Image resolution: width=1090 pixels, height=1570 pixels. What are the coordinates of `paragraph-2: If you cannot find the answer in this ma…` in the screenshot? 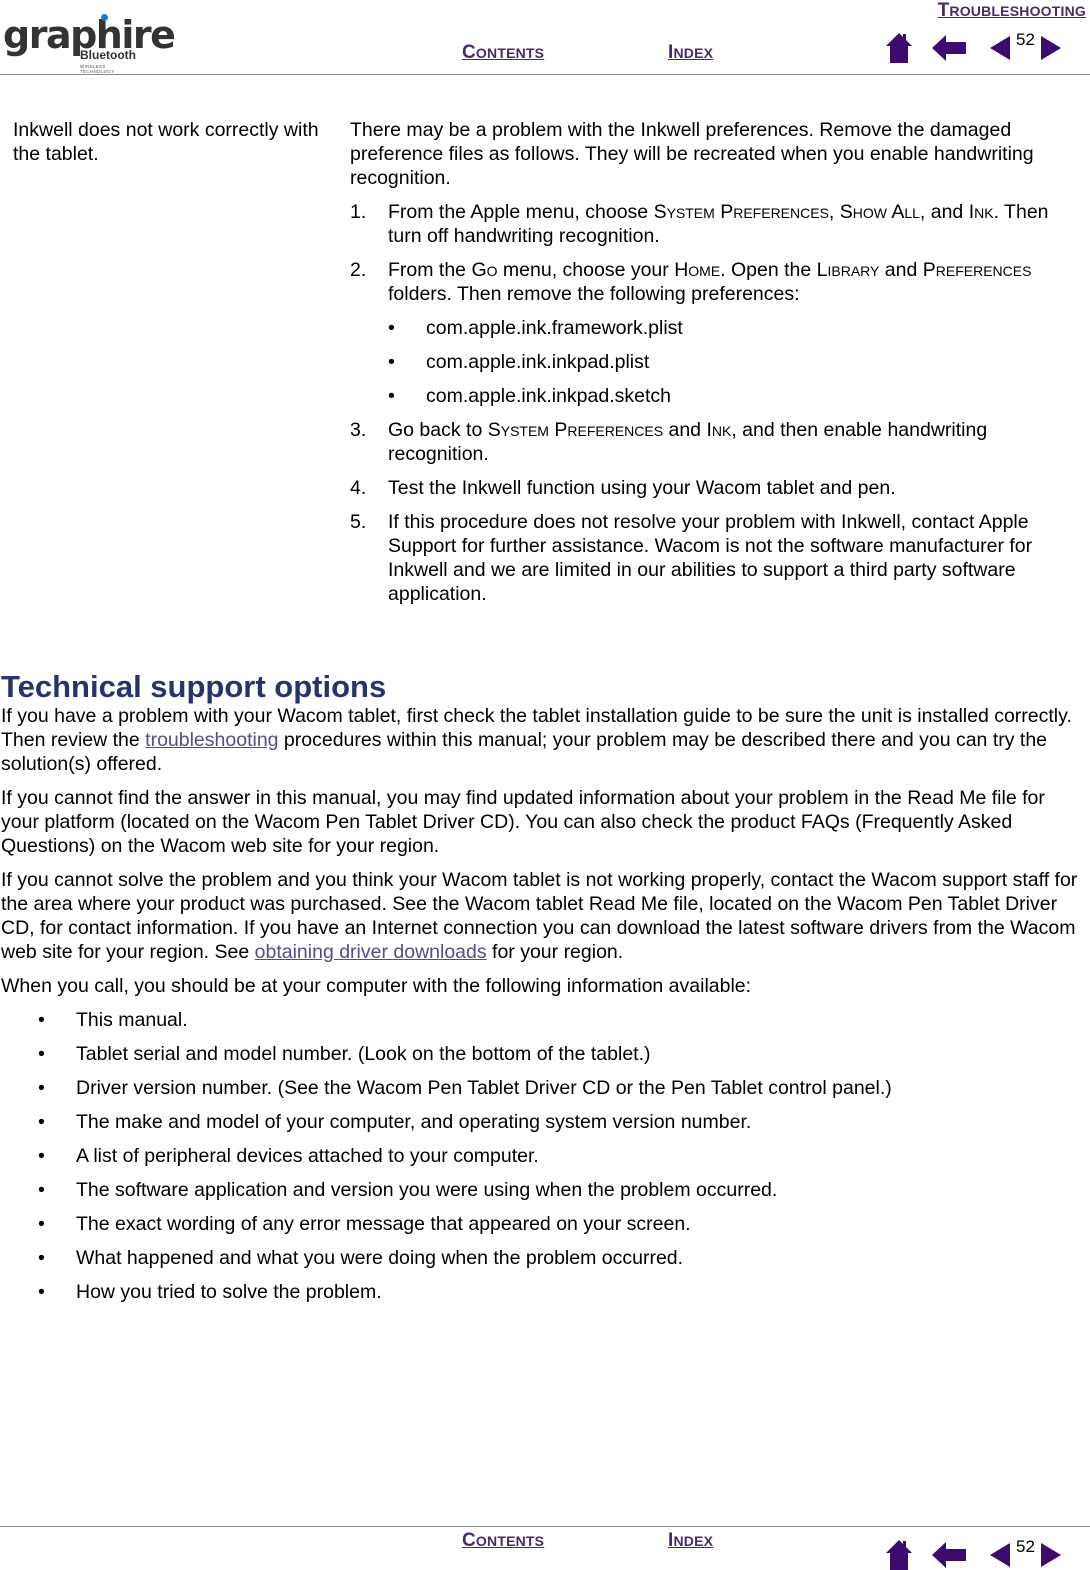 It's located at (523, 822).